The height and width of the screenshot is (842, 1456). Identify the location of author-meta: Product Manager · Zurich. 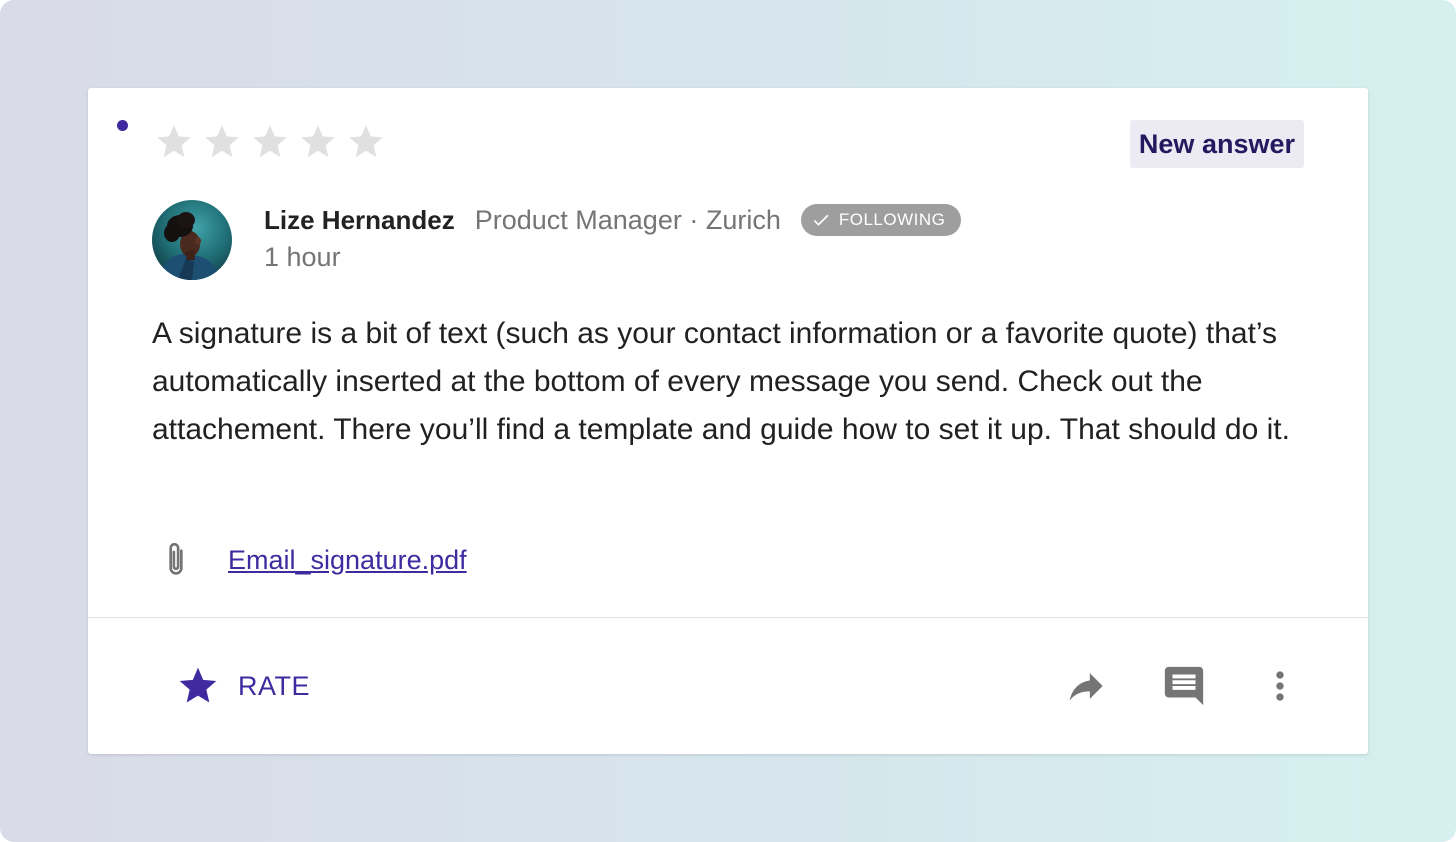
(627, 219).